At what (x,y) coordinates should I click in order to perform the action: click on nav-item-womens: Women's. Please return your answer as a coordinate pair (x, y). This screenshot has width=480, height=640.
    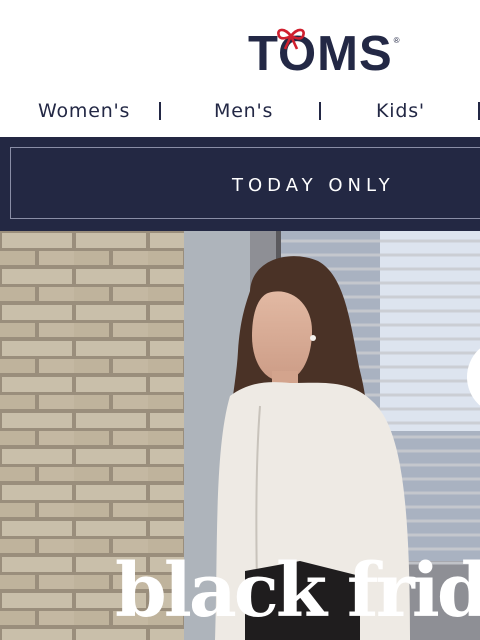
    Looking at the image, I should click on (84, 111).